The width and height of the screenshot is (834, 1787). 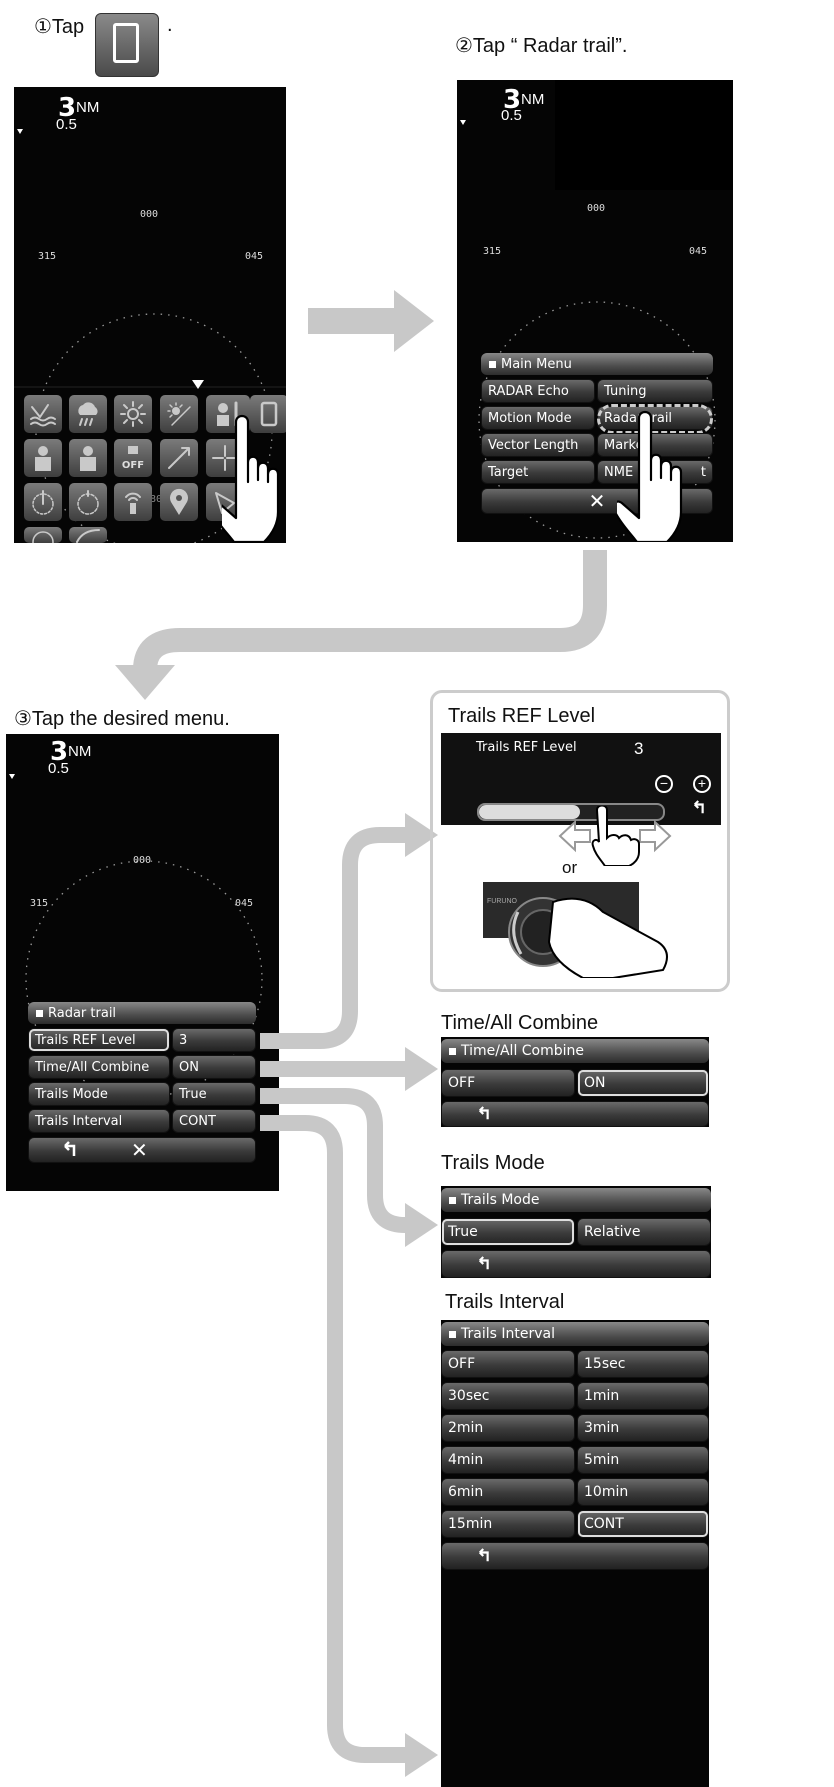 What do you see at coordinates (522, 716) in the screenshot?
I see `ref-level-caption: Trails REF Level` at bounding box center [522, 716].